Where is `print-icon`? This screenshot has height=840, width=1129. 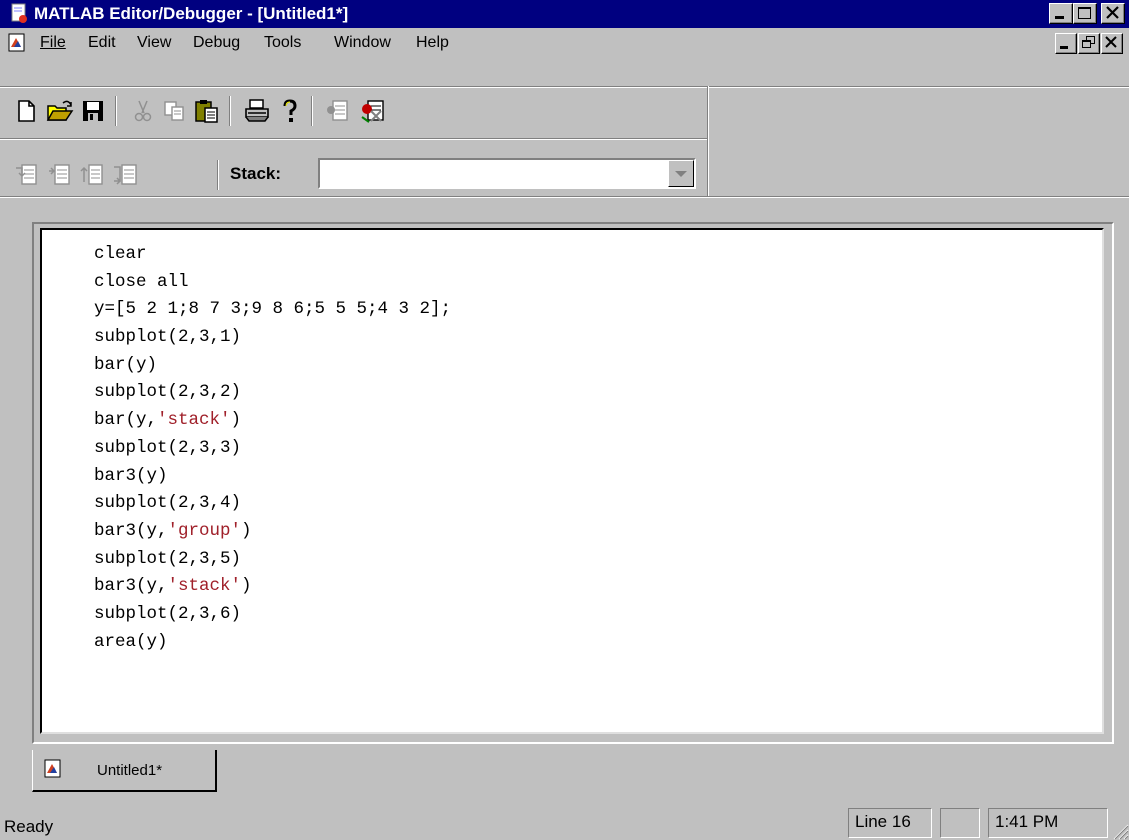
print-icon is located at coordinates (257, 110).